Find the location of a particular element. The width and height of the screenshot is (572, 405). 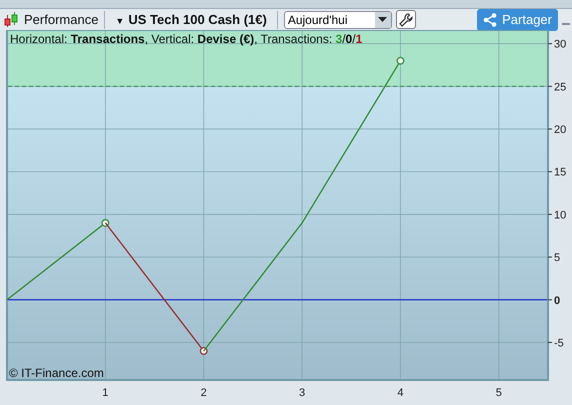

copyright-text: © IT-Finance.com is located at coordinates (56, 373).